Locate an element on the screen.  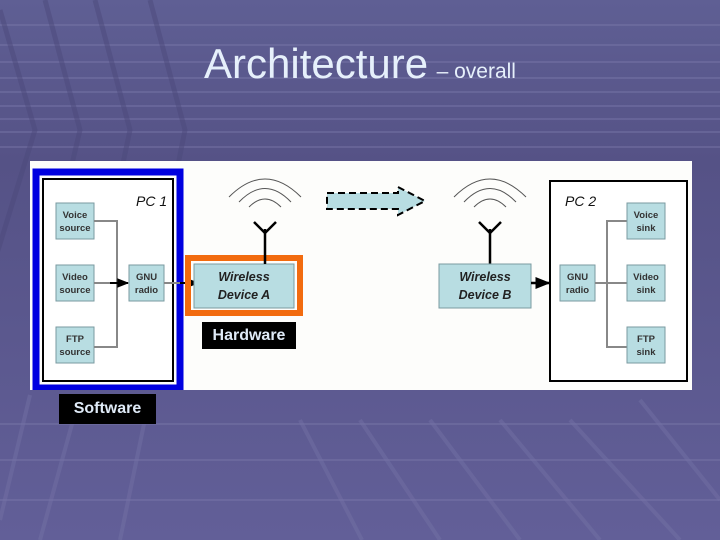
video-source-block: Video source is located at coordinates (75, 283).